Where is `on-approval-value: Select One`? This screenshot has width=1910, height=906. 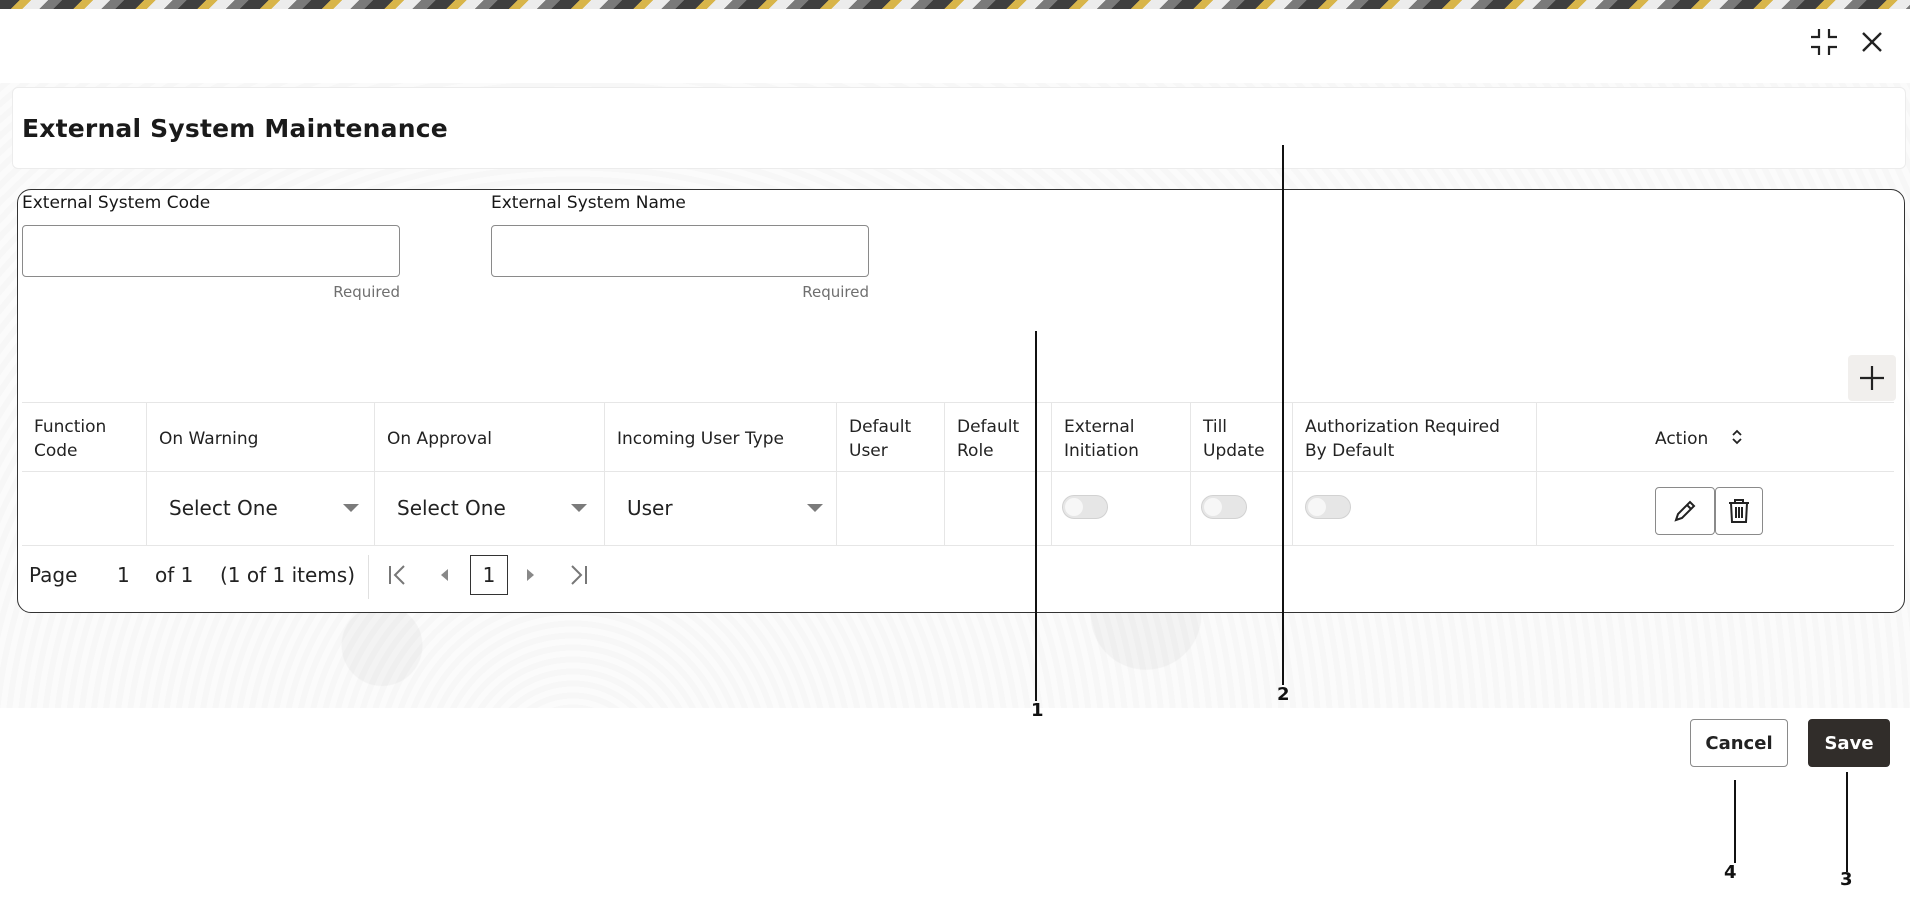
on-approval-value: Select One is located at coordinates (451, 508).